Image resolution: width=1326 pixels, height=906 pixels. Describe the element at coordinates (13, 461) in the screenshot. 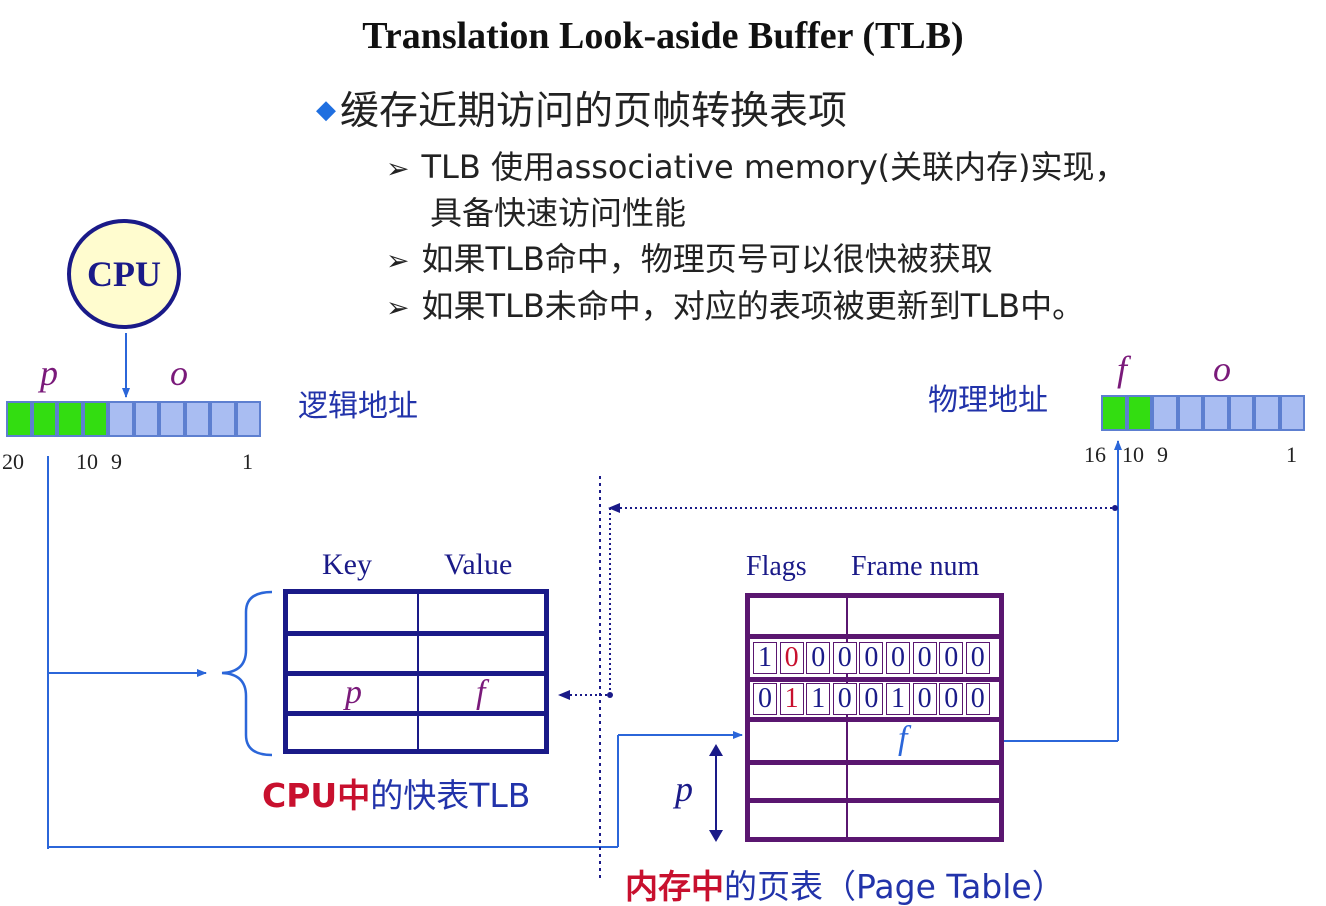

I see `logical-tick-20: 20` at that location.